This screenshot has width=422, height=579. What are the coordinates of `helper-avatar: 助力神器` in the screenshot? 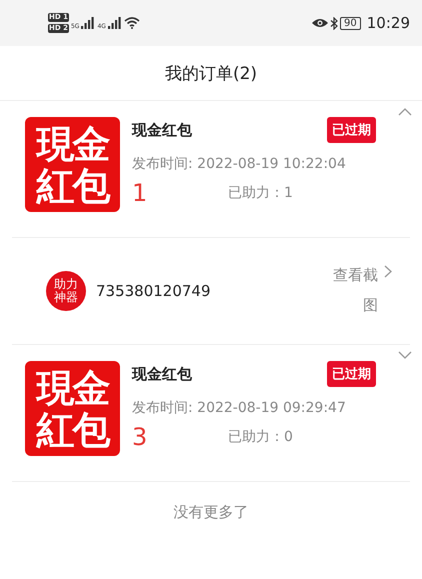 It's located at (66, 291).